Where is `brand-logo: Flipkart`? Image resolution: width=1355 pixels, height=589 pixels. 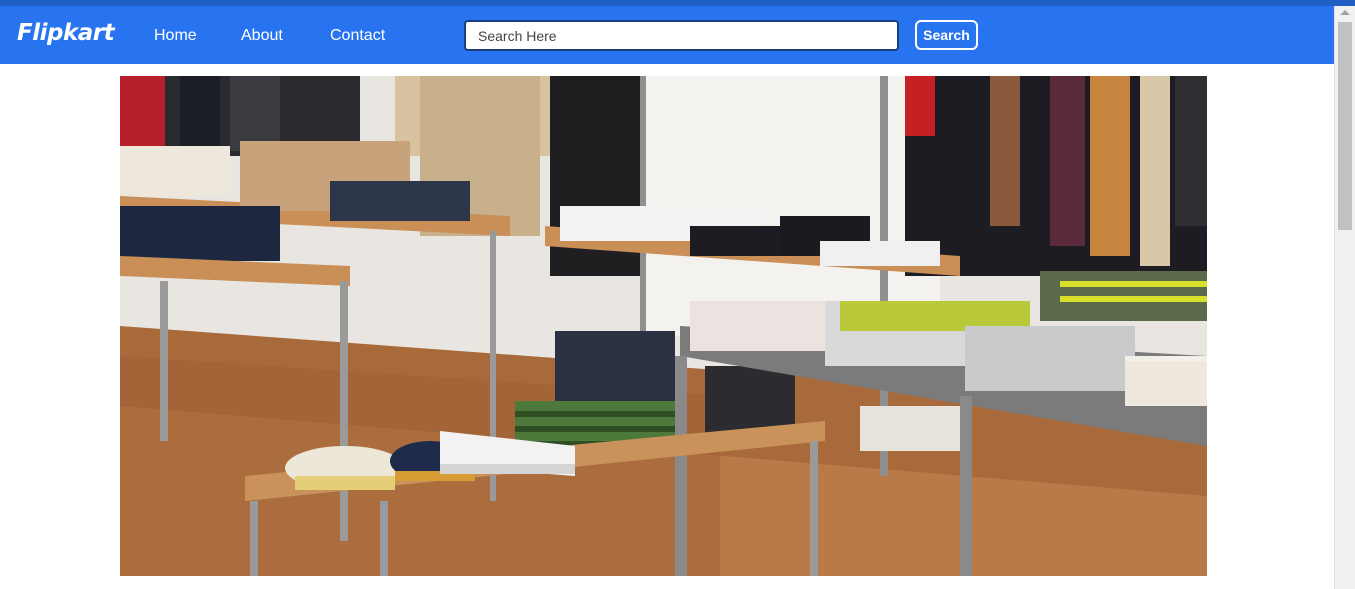 brand-logo: Flipkart is located at coordinates (66, 33).